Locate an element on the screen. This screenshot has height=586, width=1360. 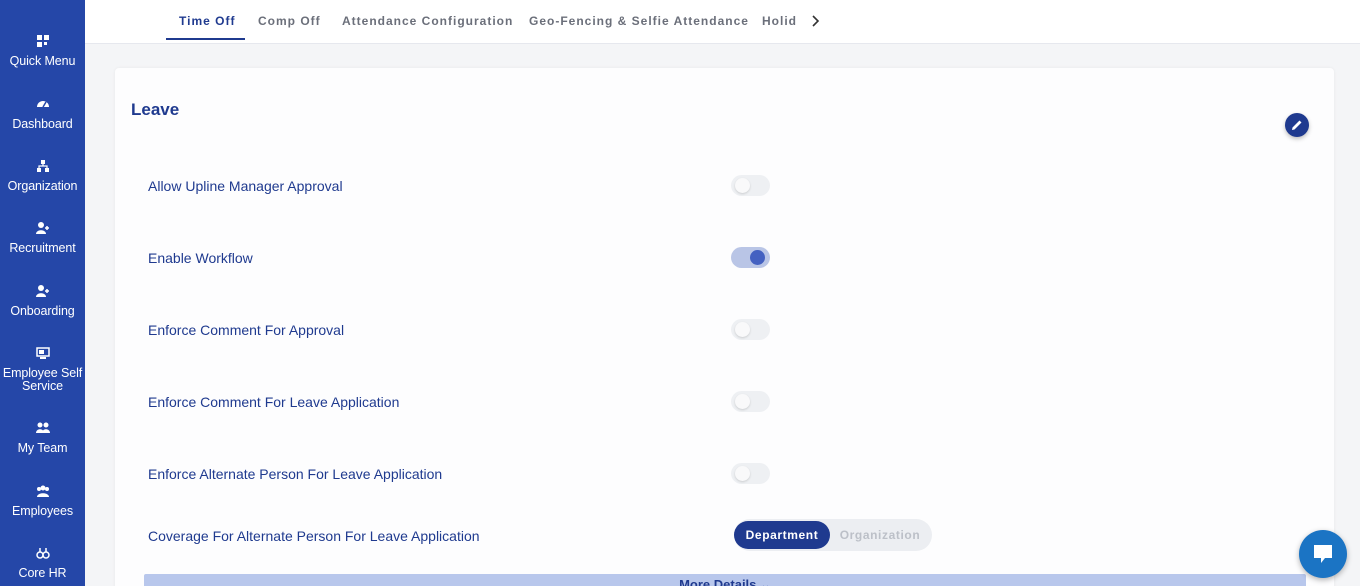
recruitment-icon is located at coordinates (42, 228).